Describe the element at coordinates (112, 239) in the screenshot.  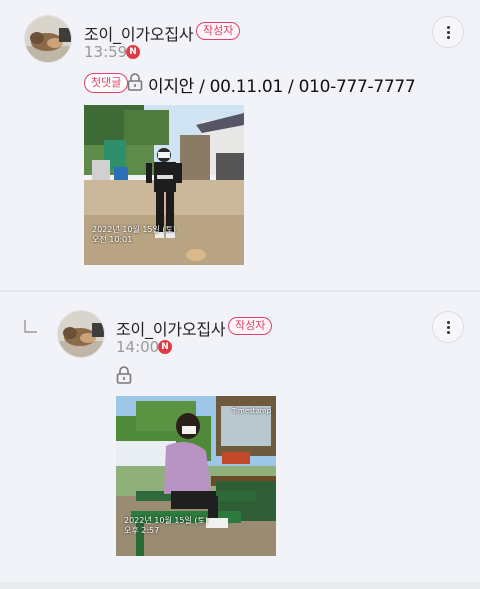
I see `photo-timestamp-time: 오전 10:01` at that location.